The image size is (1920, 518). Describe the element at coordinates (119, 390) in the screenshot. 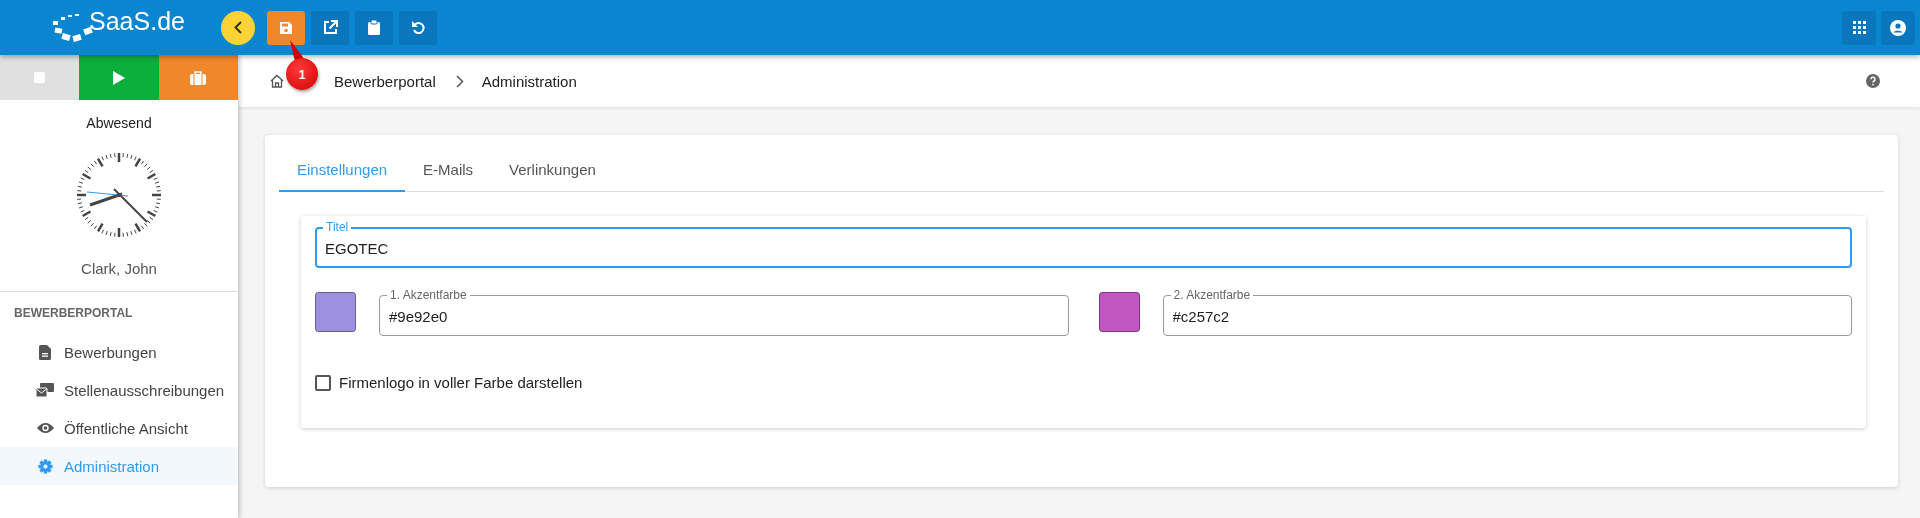

I see `sidebar-item: Stellenausschreibungen` at that location.